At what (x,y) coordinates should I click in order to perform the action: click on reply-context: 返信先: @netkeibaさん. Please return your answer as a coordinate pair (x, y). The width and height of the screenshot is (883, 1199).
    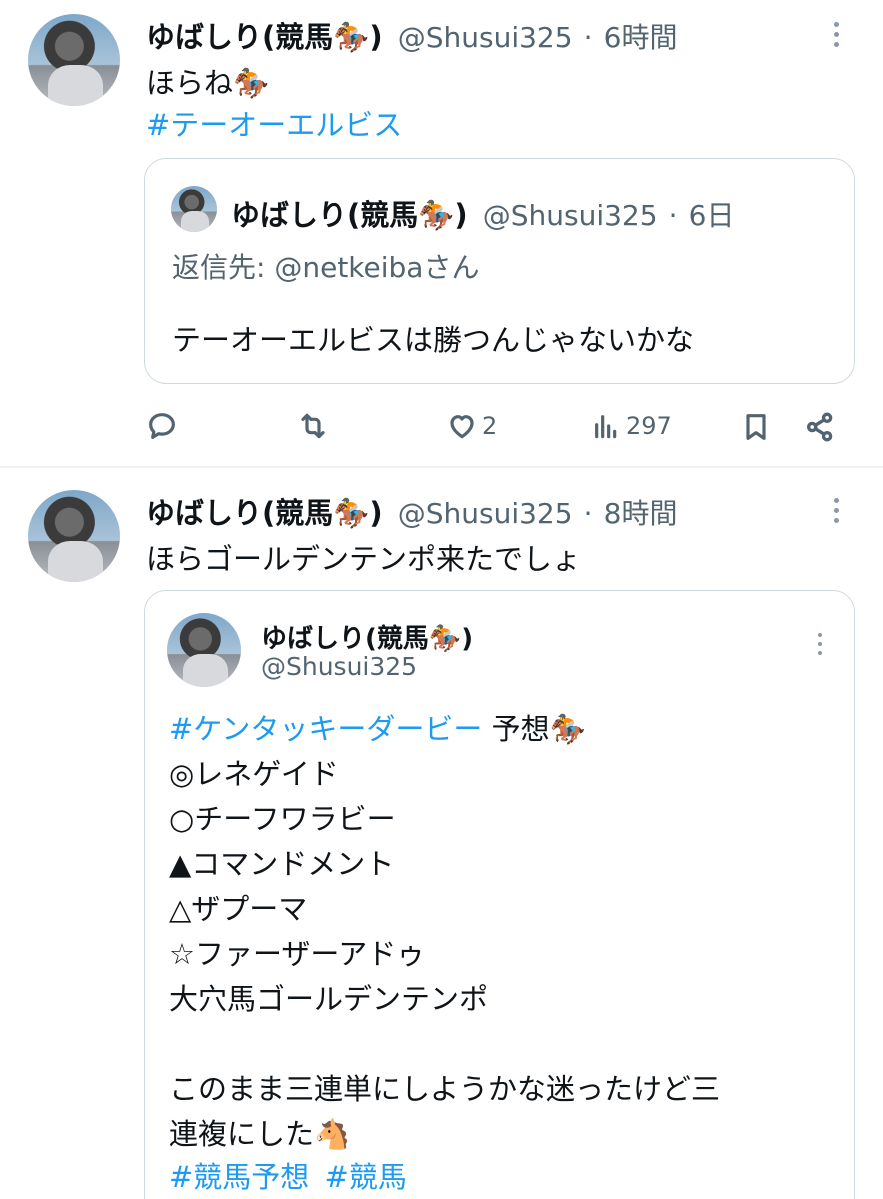
    Looking at the image, I should click on (325, 266).